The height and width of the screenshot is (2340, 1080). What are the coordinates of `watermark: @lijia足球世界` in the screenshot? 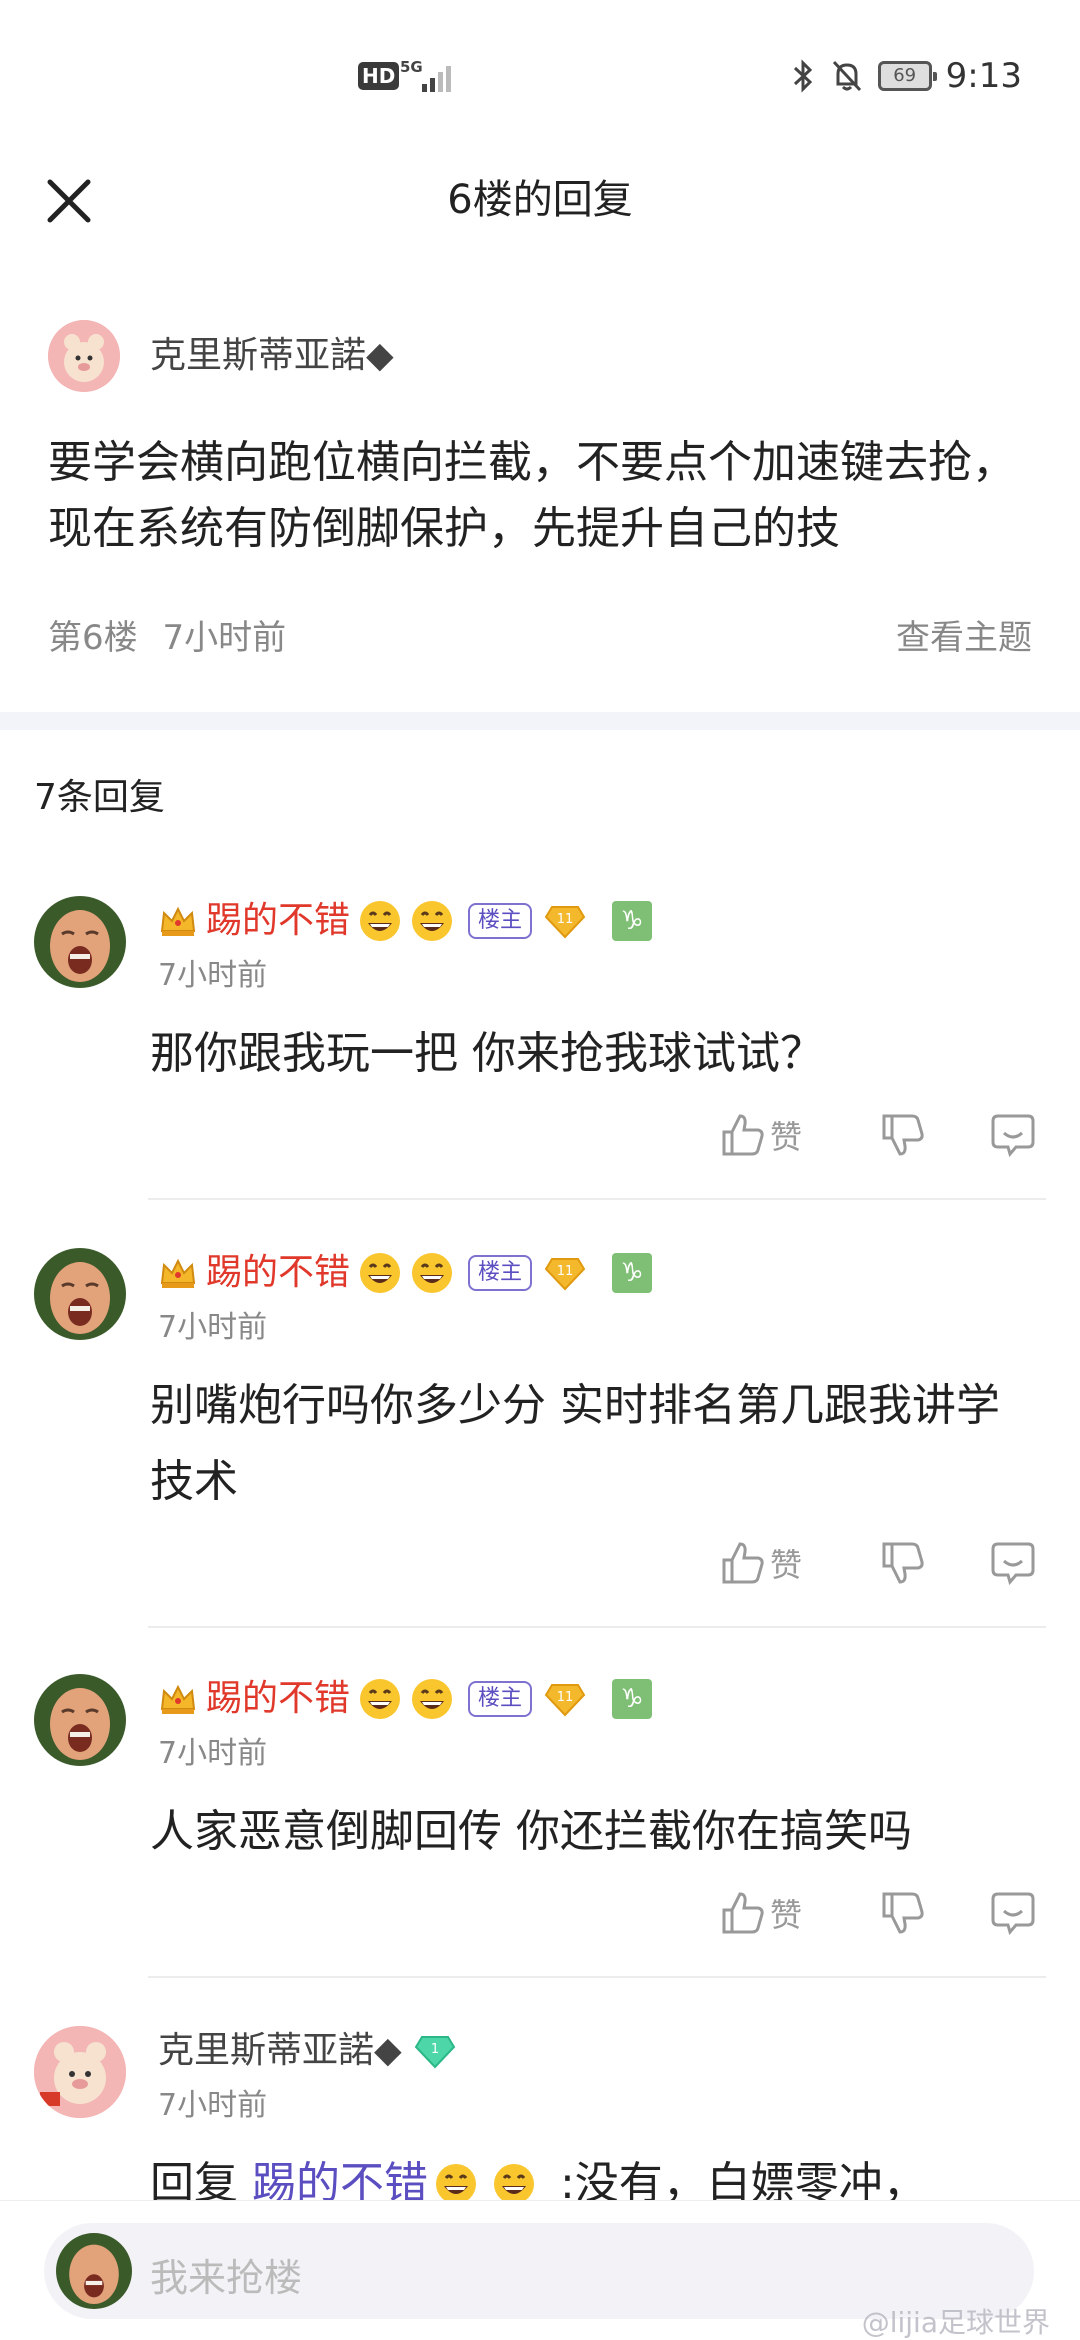 It's located at (955, 2322).